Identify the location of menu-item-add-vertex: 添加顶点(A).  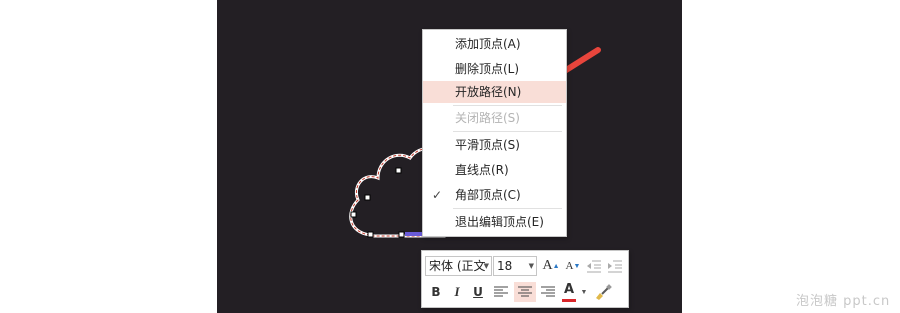
(494, 44).